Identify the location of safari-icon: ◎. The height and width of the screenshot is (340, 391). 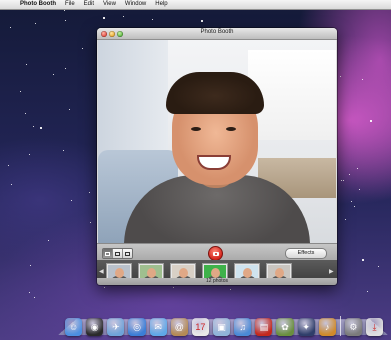
(137, 327).